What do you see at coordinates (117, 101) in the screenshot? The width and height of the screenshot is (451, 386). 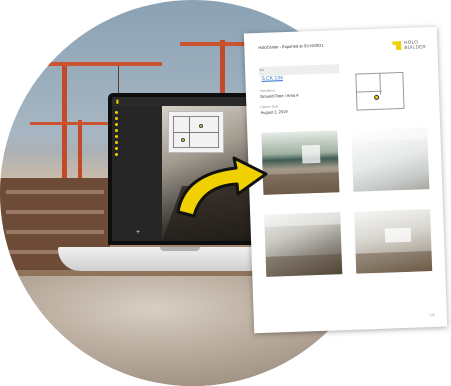 I see `app-logo: ▮` at bounding box center [117, 101].